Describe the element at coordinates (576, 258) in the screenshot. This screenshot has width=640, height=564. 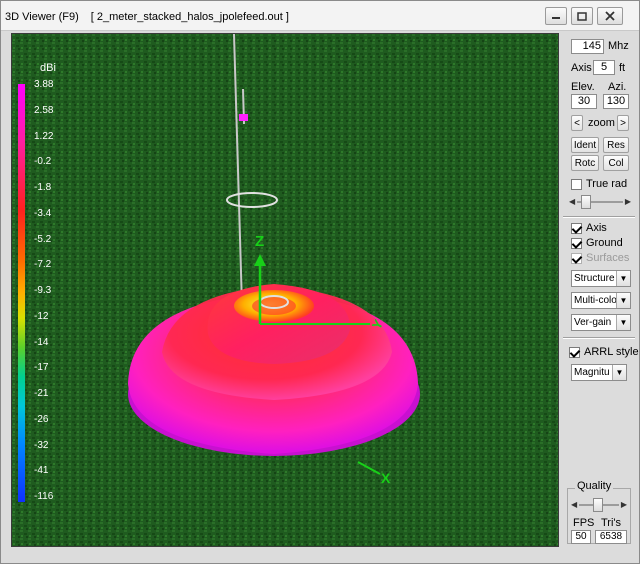
I see `surfaces-box` at that location.